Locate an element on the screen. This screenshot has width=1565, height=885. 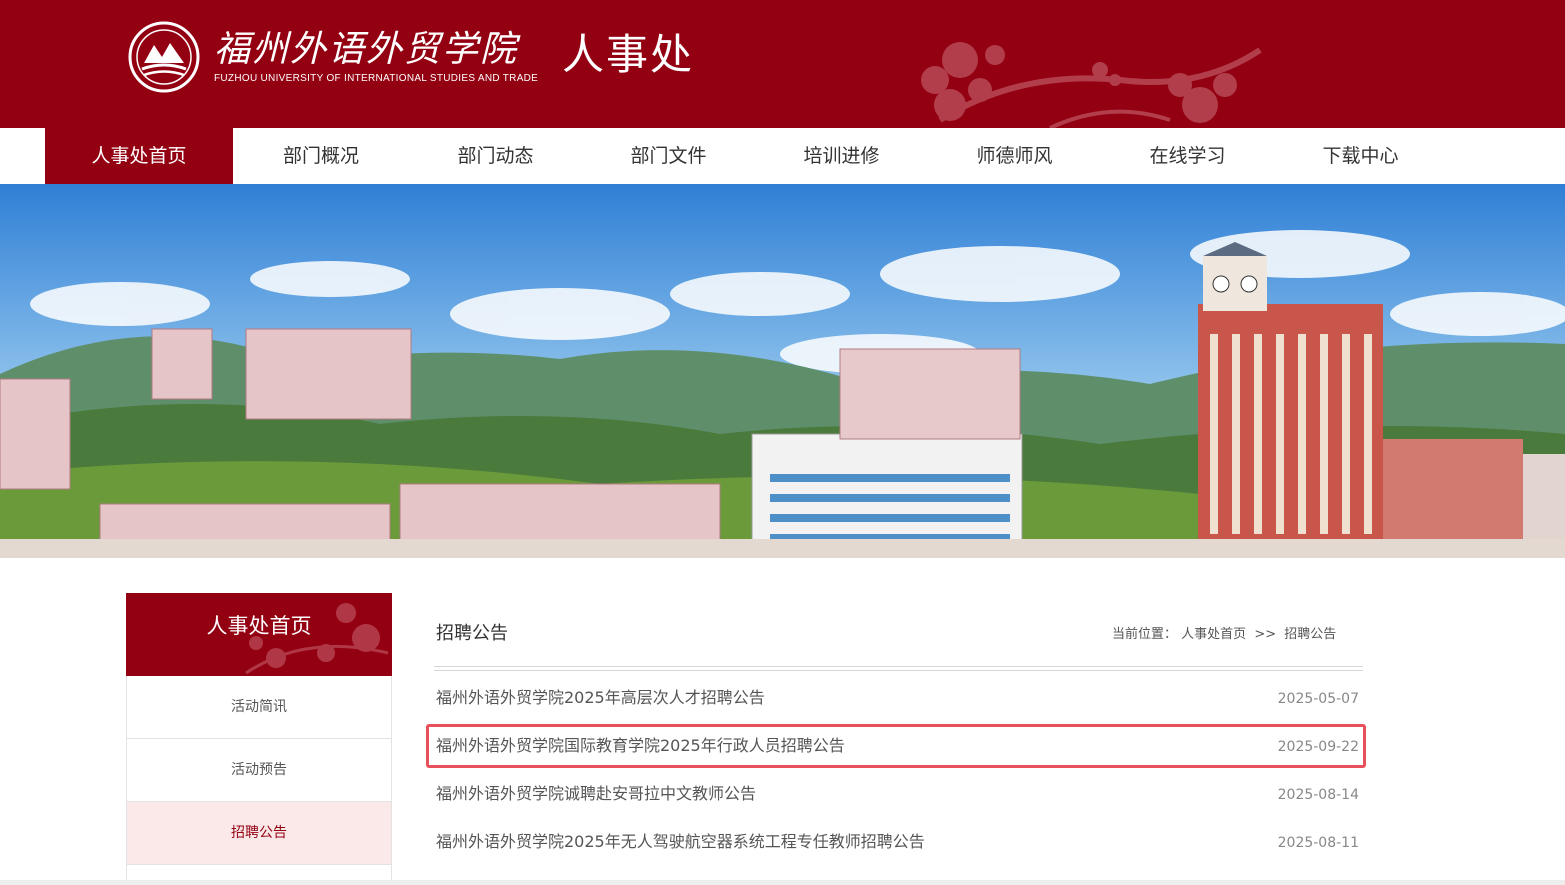
news-title-link: 福州外语外贸学院2025年高层次人才招聘公告 is located at coordinates (600, 698).